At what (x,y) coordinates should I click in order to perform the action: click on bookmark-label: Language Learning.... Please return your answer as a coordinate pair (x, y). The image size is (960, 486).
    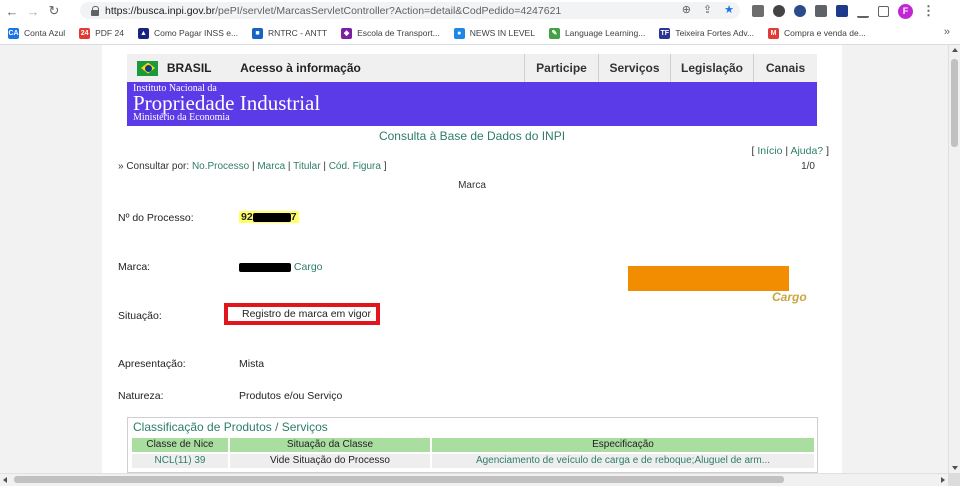
    Looking at the image, I should click on (605, 33).